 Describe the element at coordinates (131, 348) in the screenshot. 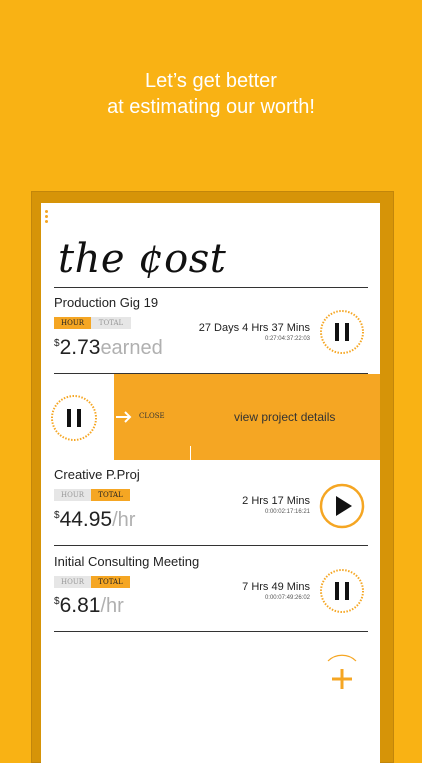

I see `amount-unit: earned` at that location.